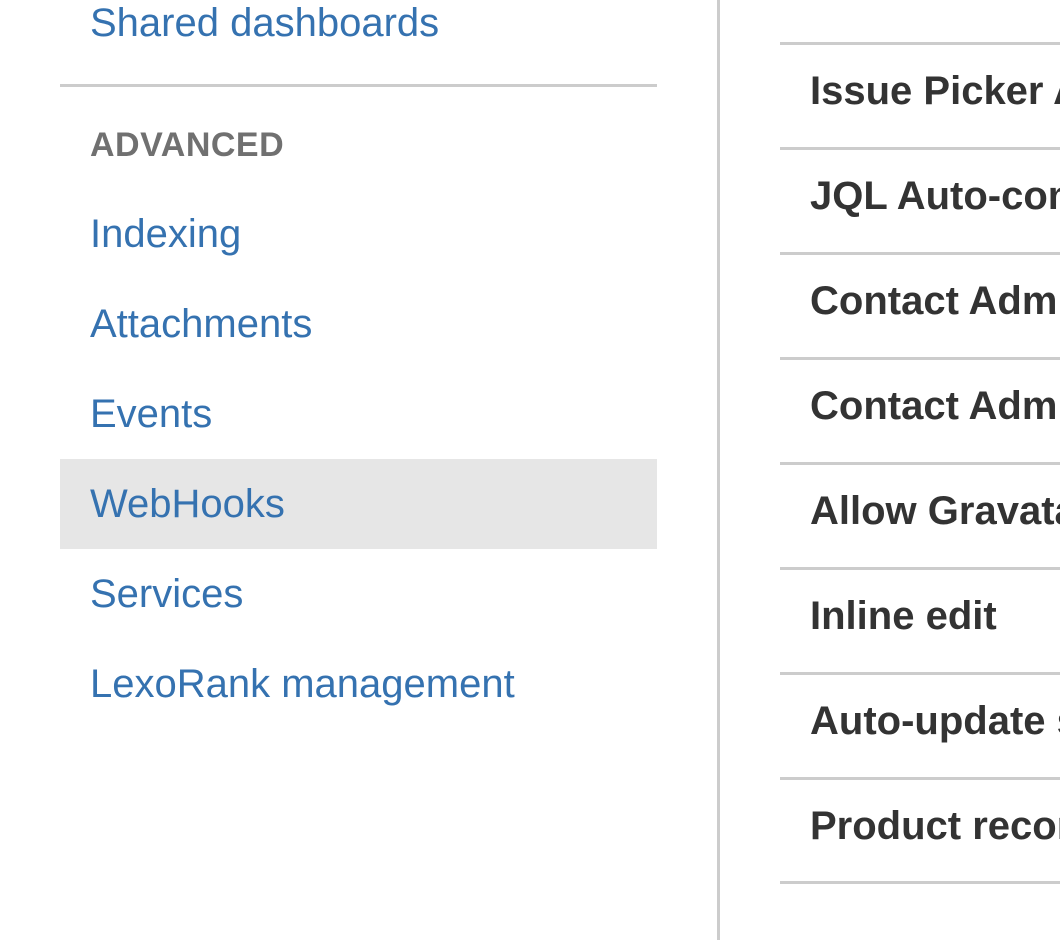  Describe the element at coordinates (358, 234) in the screenshot. I see `sidebar-item-indexing: Indexing` at that location.